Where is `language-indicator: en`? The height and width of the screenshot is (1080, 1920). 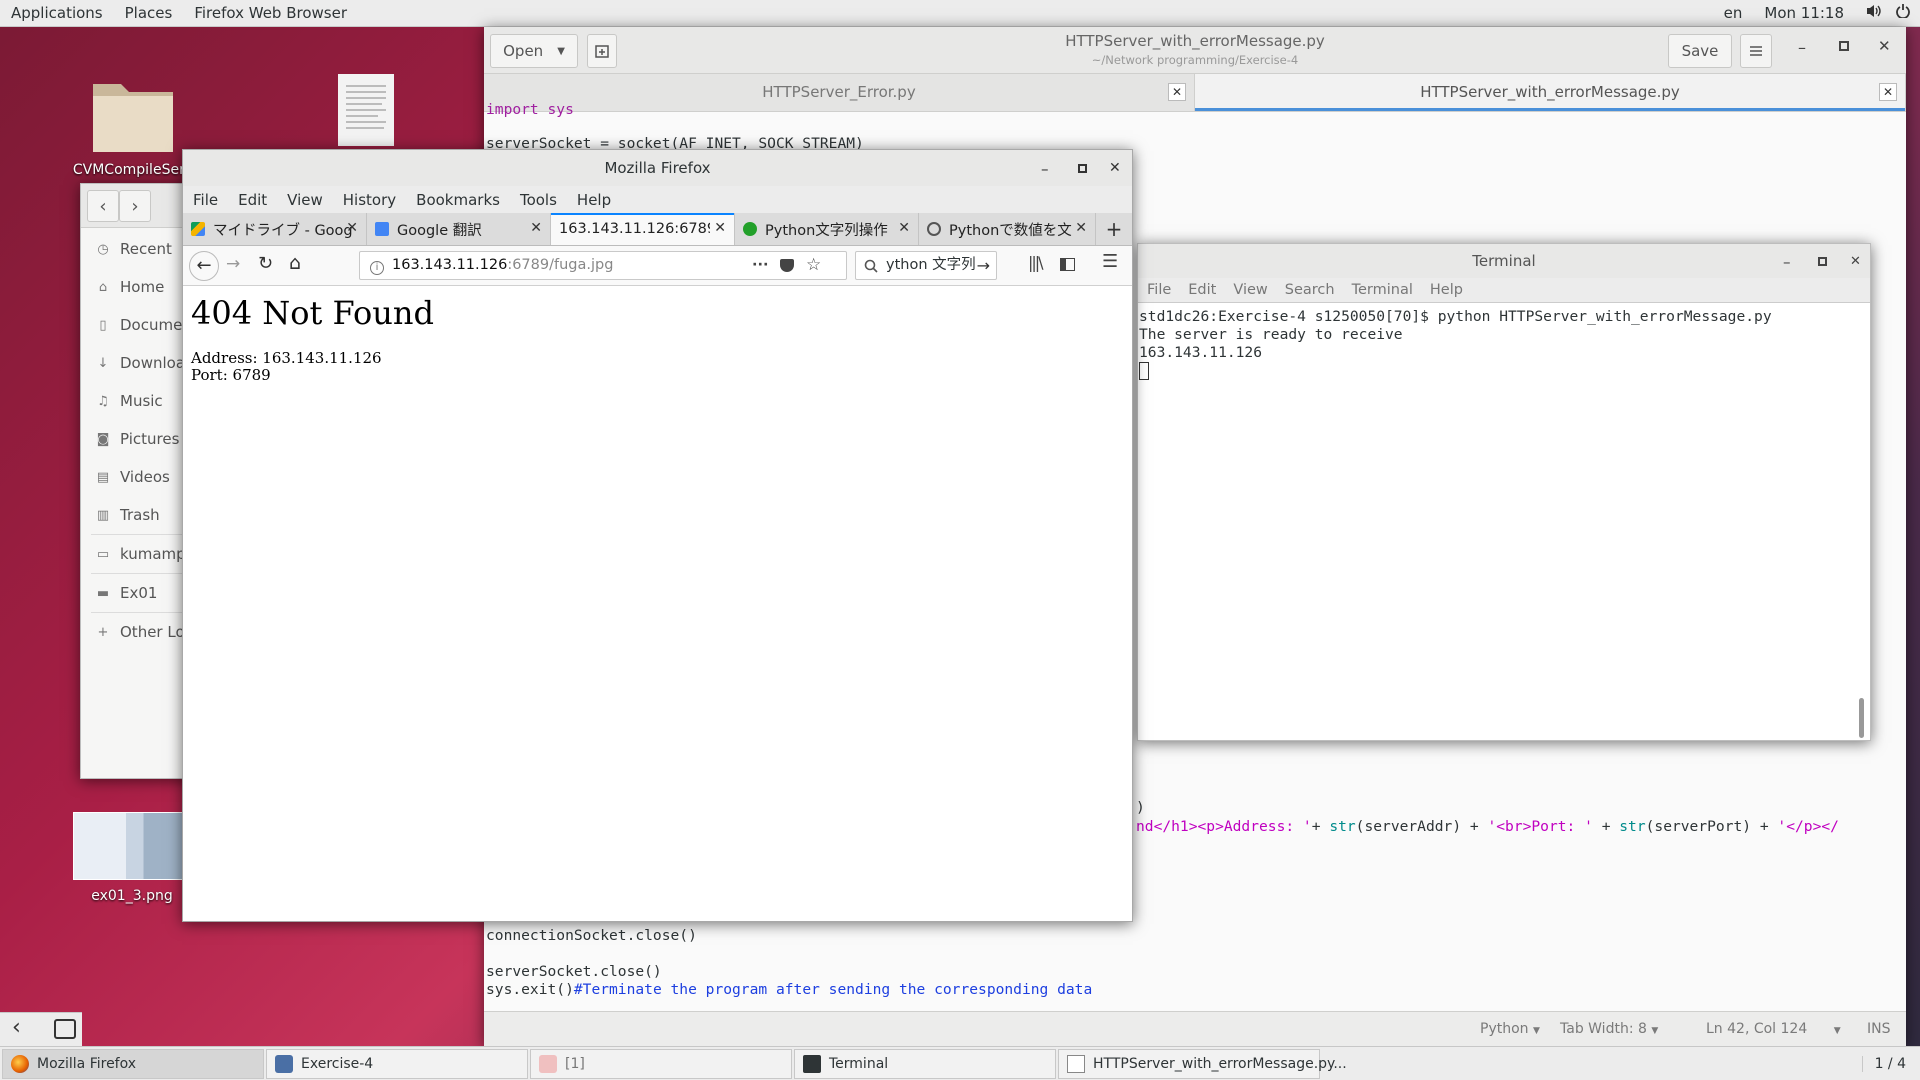 language-indicator: en is located at coordinates (1733, 13).